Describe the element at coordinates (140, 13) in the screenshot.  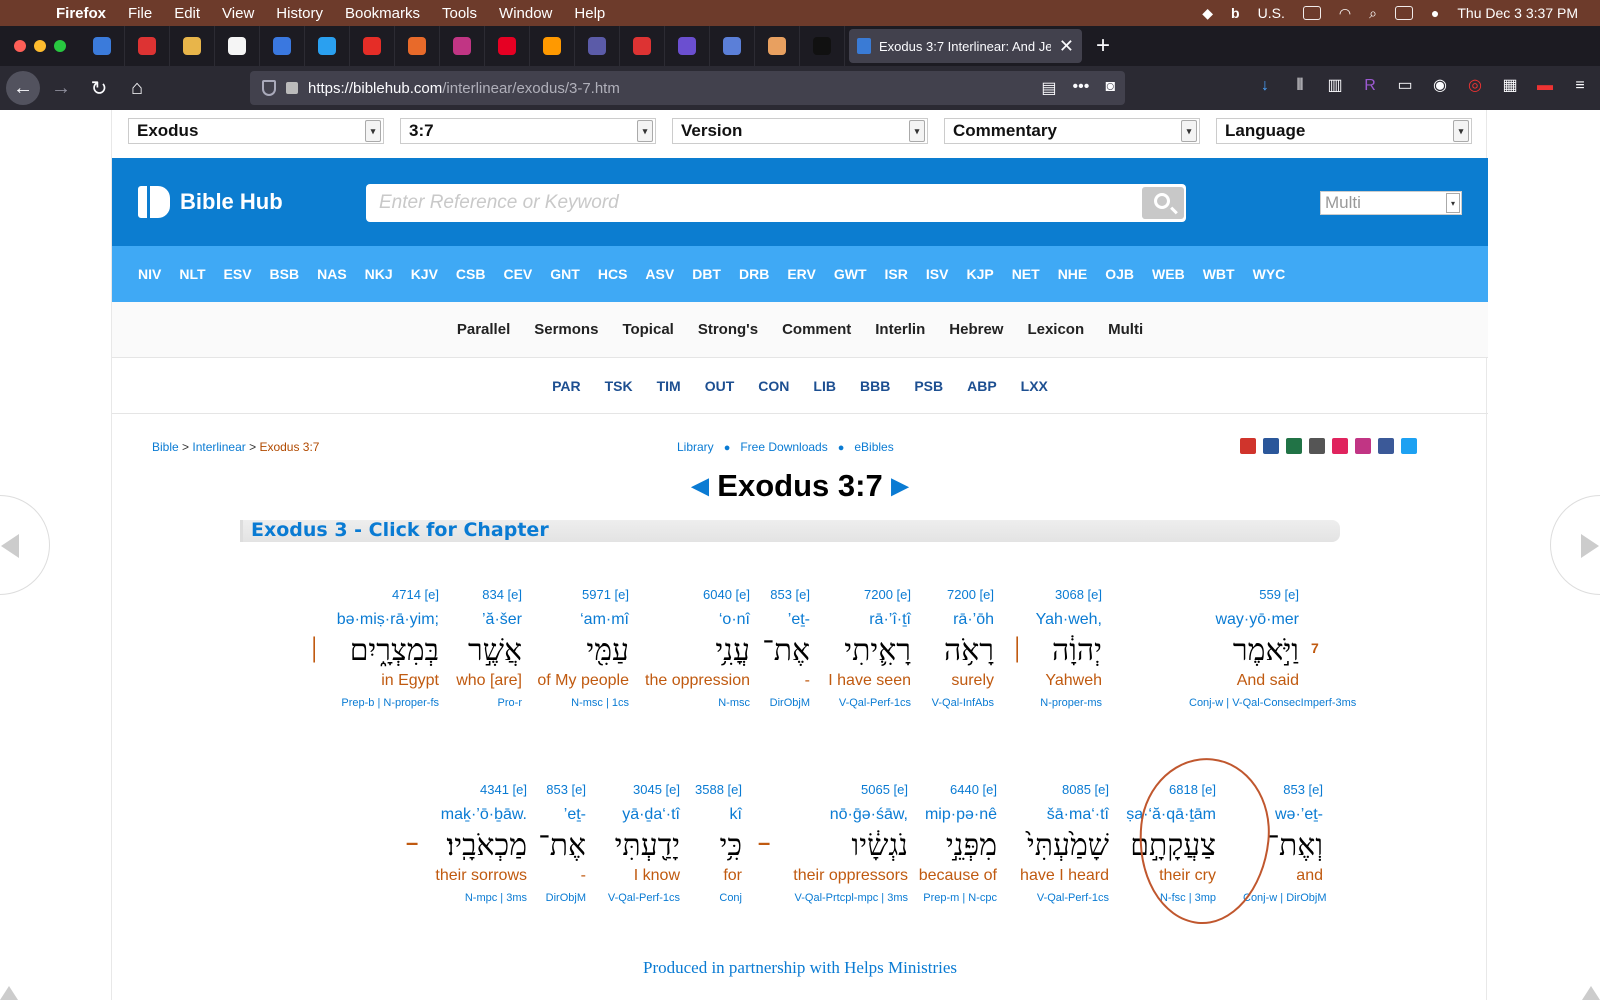
I see `menu-file: File` at that location.